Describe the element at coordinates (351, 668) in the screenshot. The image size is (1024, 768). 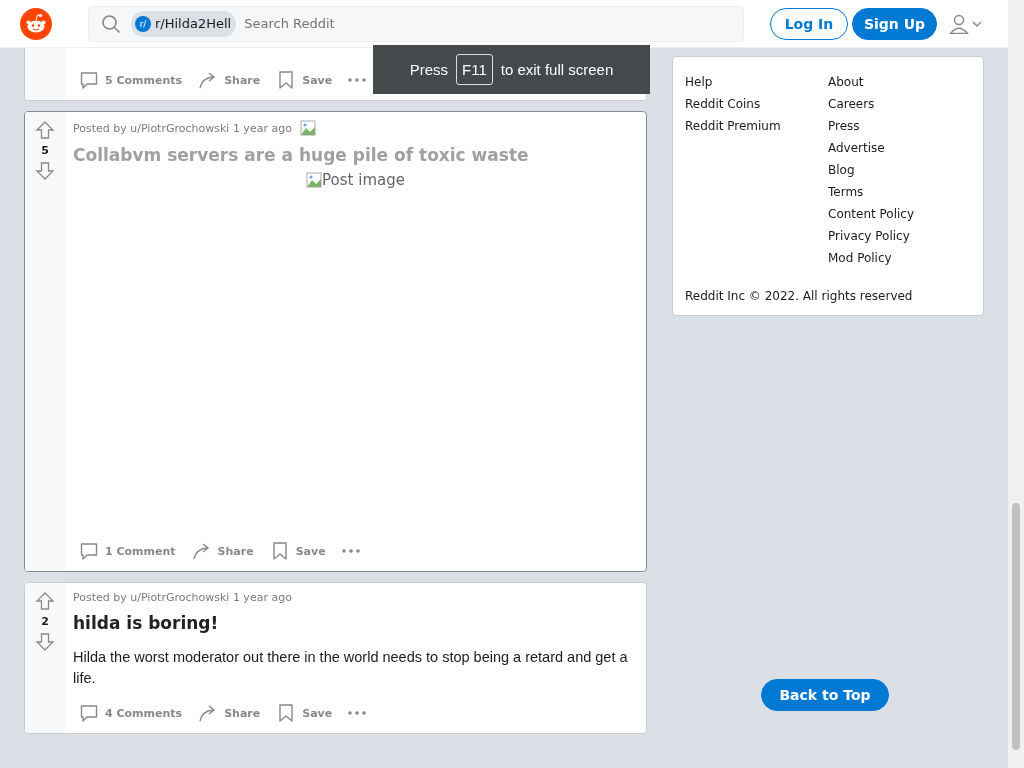
I see `post-body: Hilda the worst moderator out there in the world needs to stop being a retard and get a life.` at that location.